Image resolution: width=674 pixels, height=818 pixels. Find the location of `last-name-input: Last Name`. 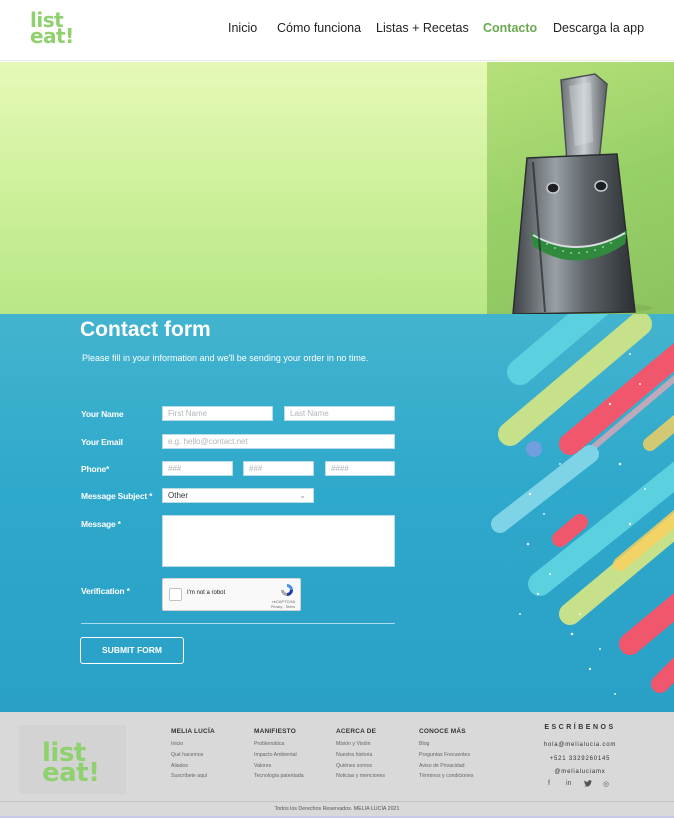

last-name-input: Last Name is located at coordinates (339, 413).